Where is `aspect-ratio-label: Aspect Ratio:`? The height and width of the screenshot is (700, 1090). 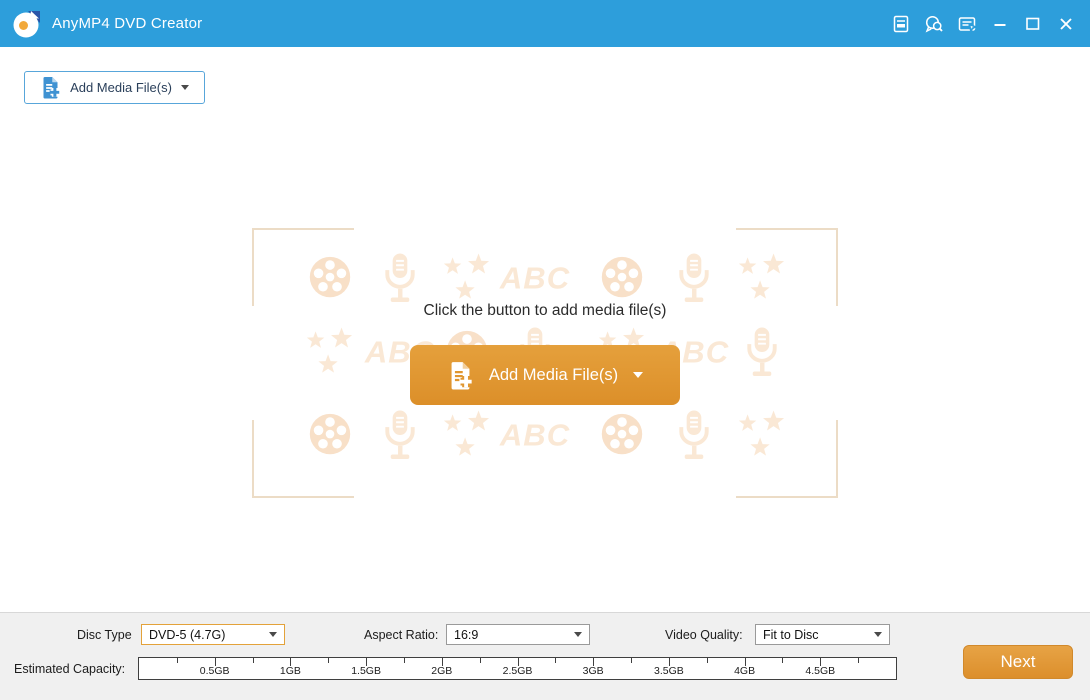
aspect-ratio-label: Aspect Ratio: is located at coordinates (401, 635).